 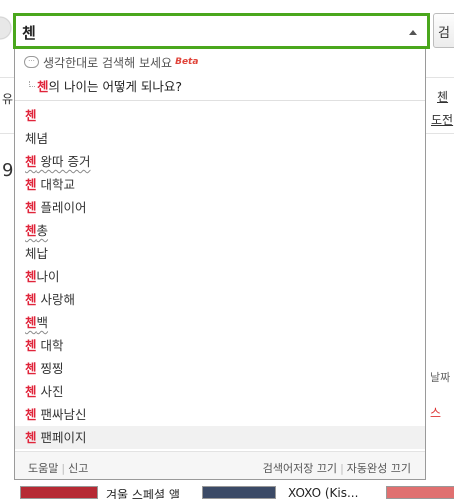 I want to click on suggestion-item: 첸 찡찡, so click(x=220, y=368).